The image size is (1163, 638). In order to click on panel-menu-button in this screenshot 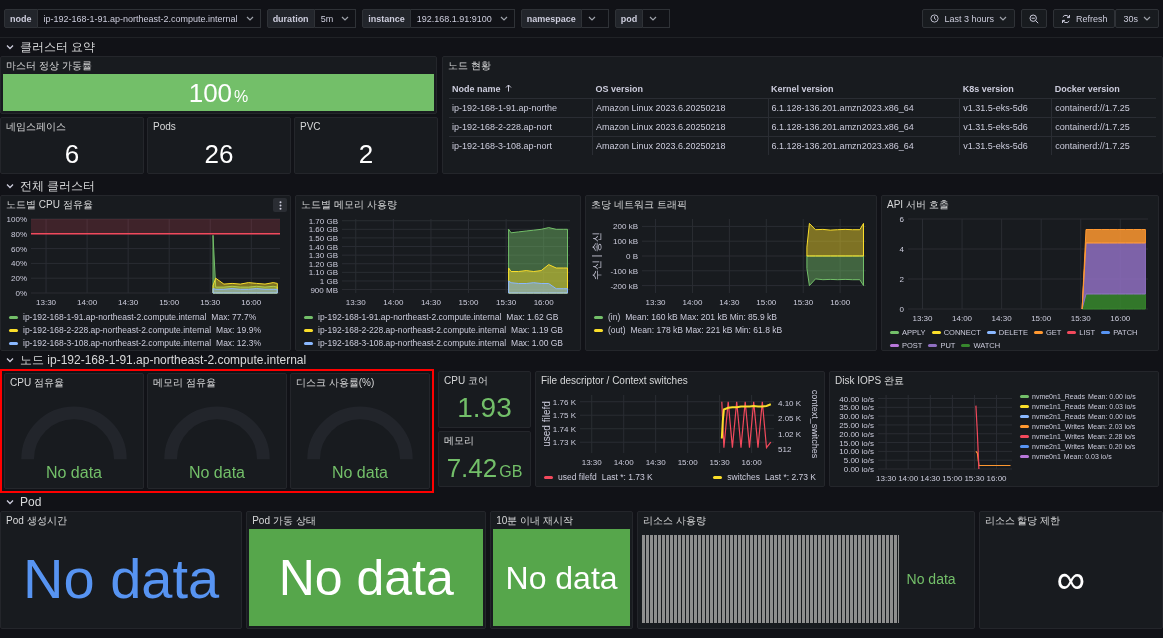, I will do `click(280, 205)`.